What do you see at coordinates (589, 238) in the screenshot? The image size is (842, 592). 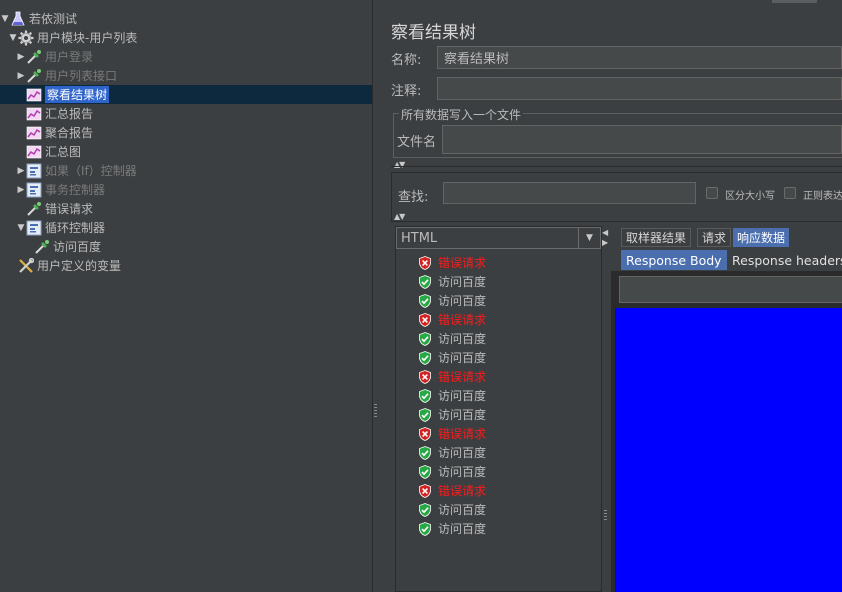 I see `chevron-down-icon: ▼` at bounding box center [589, 238].